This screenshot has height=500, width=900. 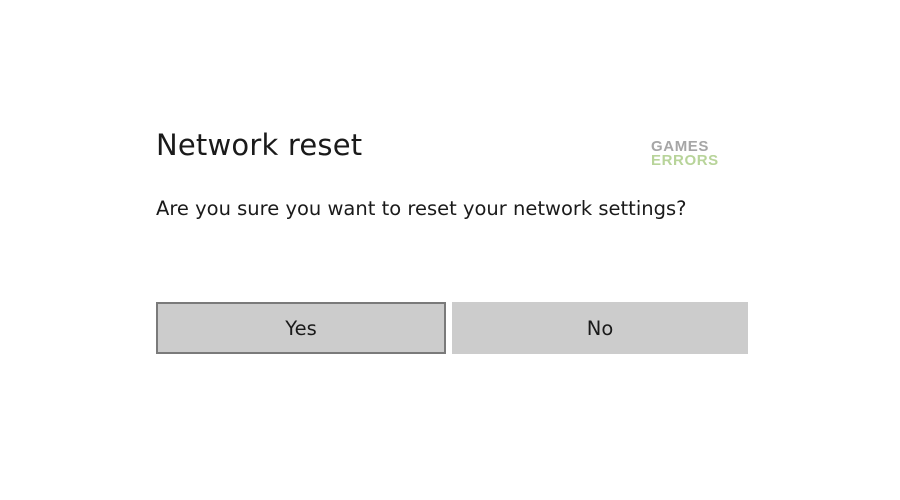 I want to click on yes-button: Yes, so click(x=301, y=328).